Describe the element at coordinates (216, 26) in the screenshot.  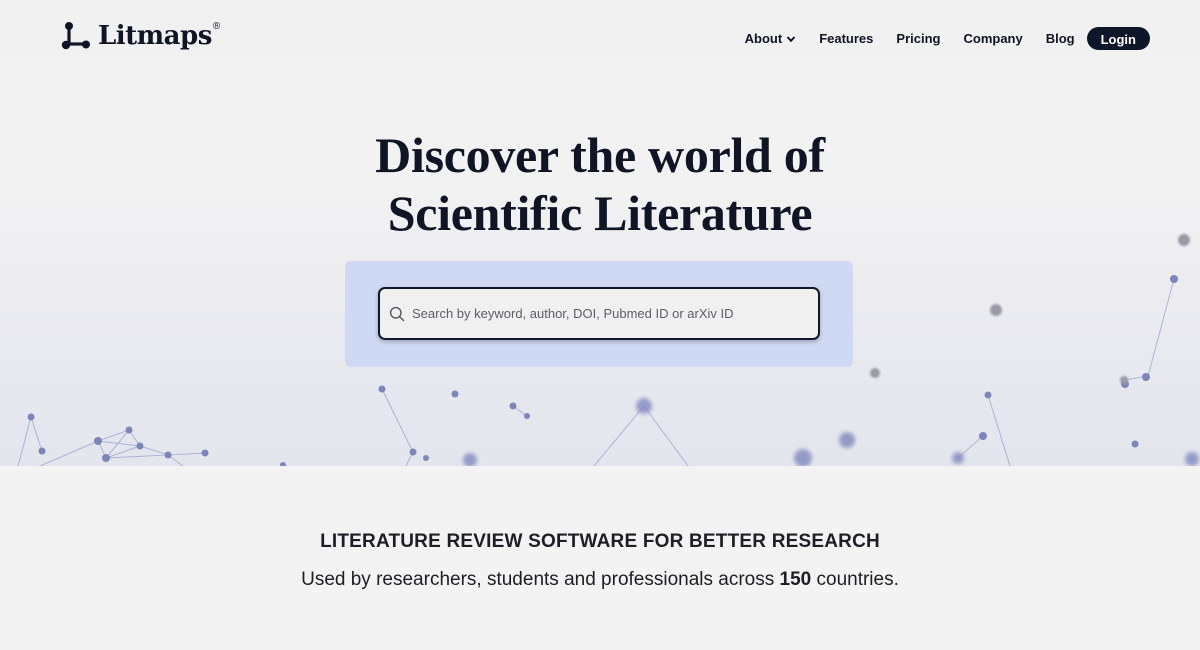
I see `registered-mark: ®` at that location.